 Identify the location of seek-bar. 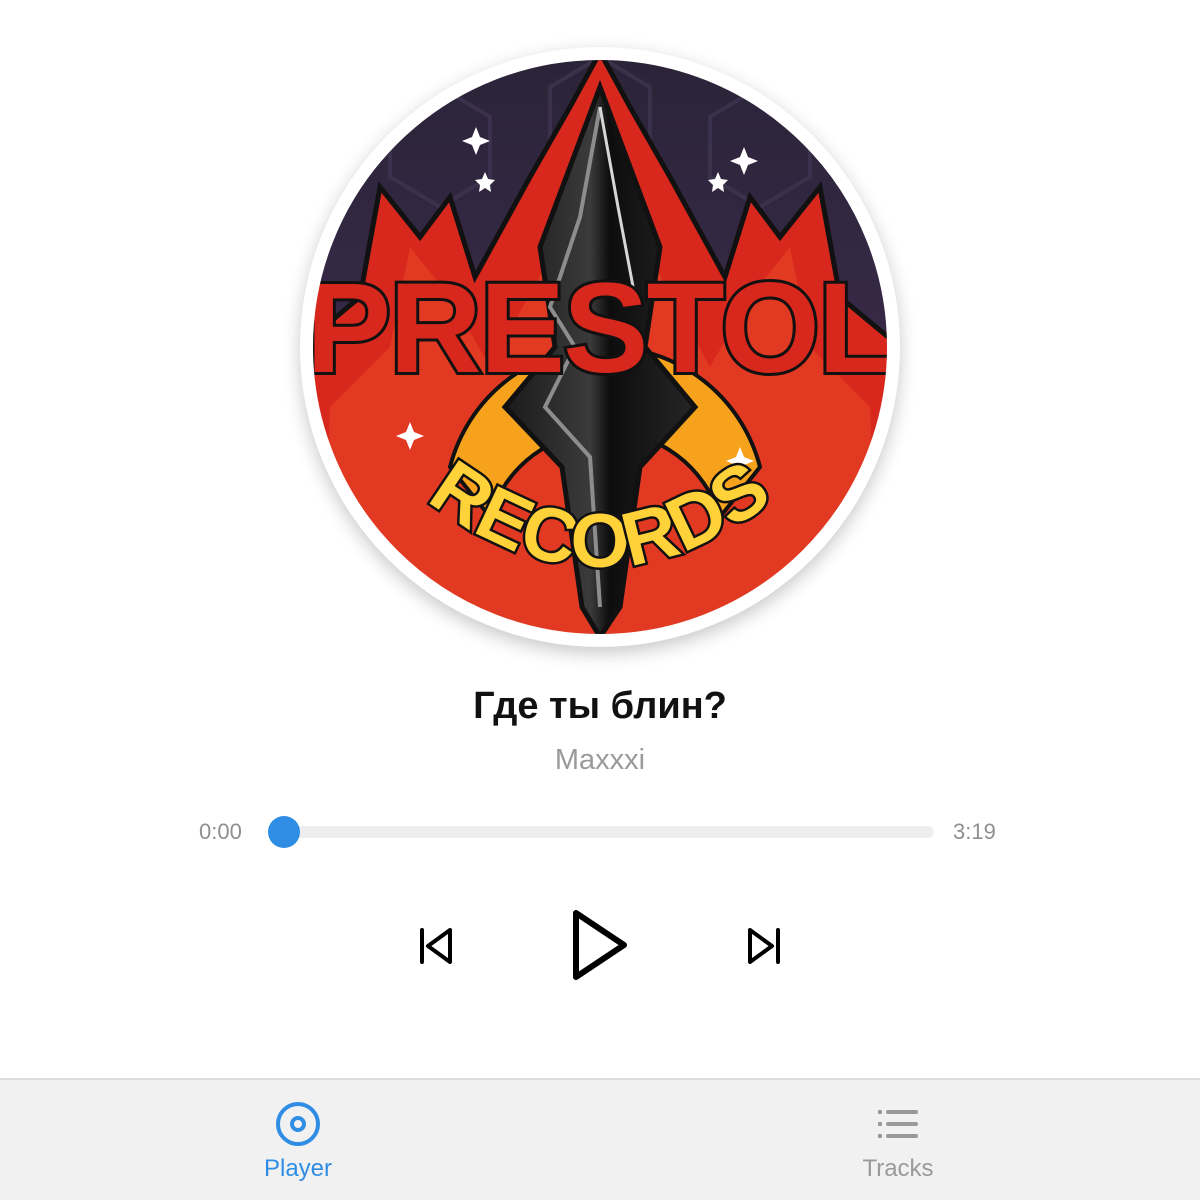
(601, 832).